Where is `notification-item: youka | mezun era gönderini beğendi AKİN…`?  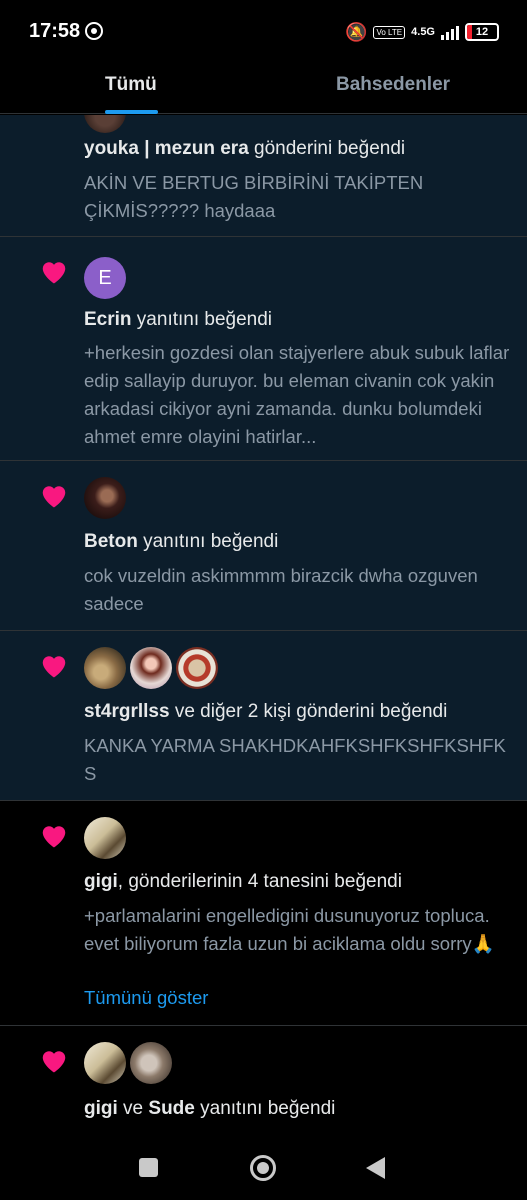 notification-item: youka | mezun era gönderini beğendi AKİN… is located at coordinates (263, 176).